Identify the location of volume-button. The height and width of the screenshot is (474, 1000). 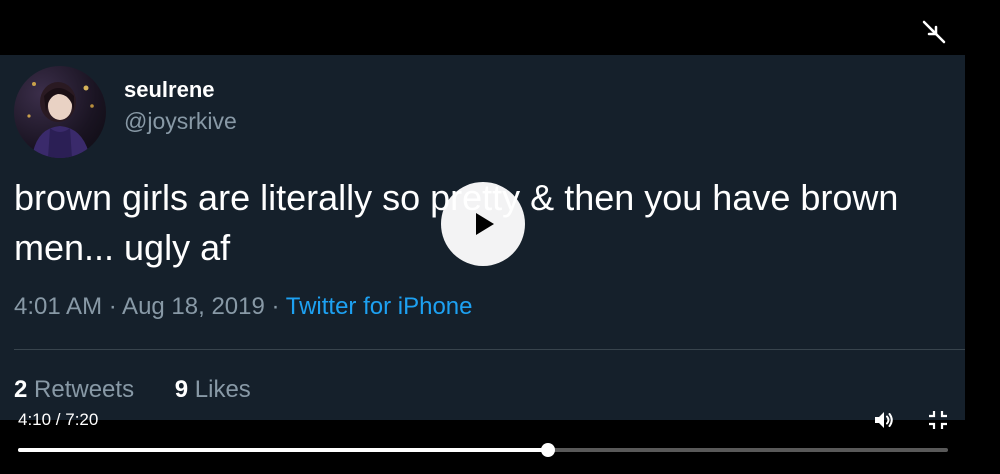
(884, 420).